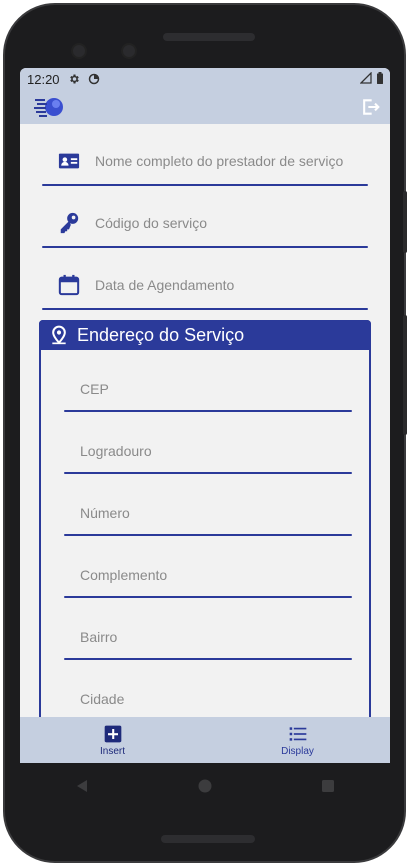 Image resolution: width=415 pixels, height=866 pixels. Describe the element at coordinates (405, 375) in the screenshot. I see `volume-button` at that location.